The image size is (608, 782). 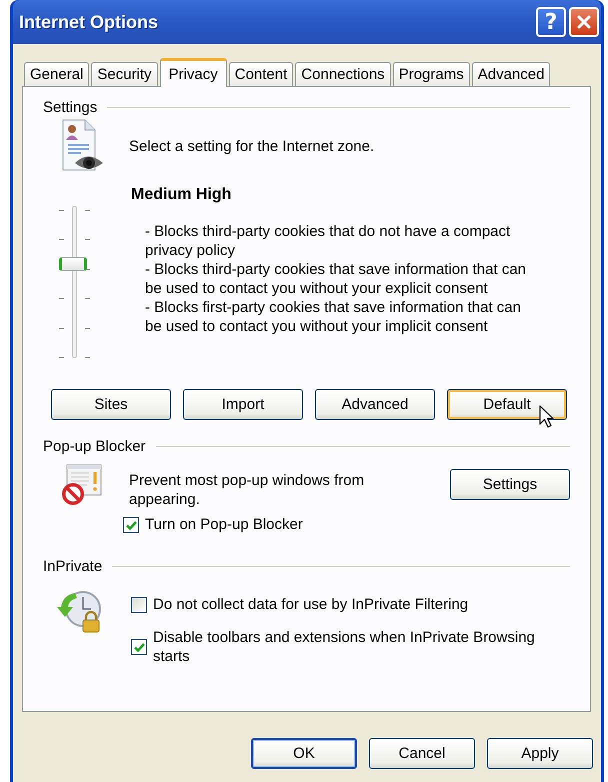 I want to click on checkbox-row: Turn on Pop-up Blocker, so click(x=349, y=524).